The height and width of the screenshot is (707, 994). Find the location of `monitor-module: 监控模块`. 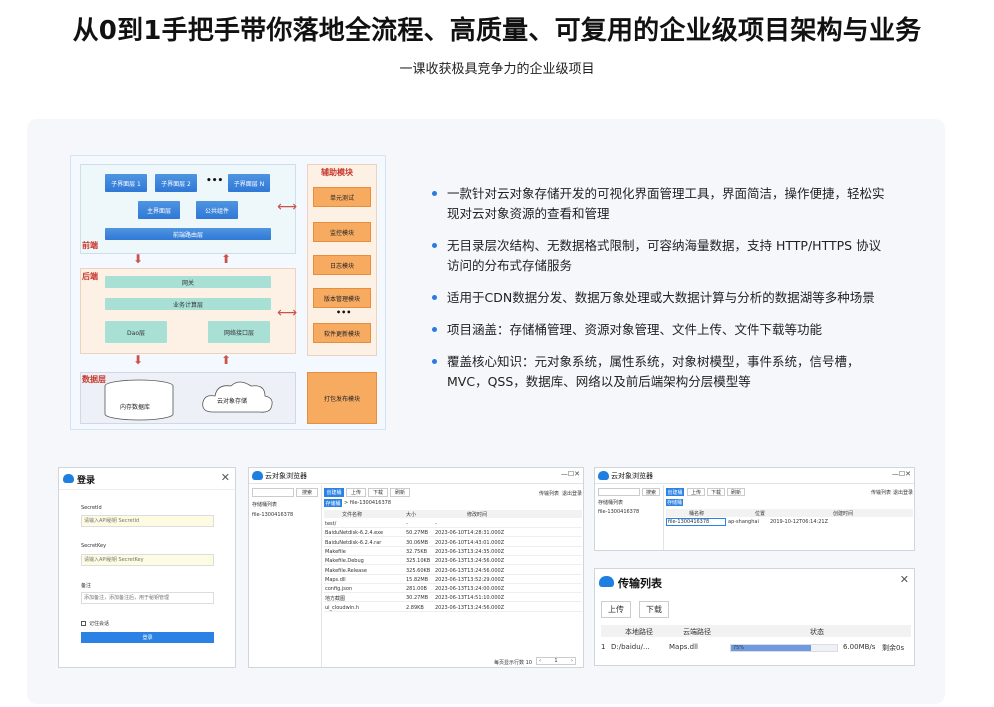

monitor-module: 监控模块 is located at coordinates (342, 232).